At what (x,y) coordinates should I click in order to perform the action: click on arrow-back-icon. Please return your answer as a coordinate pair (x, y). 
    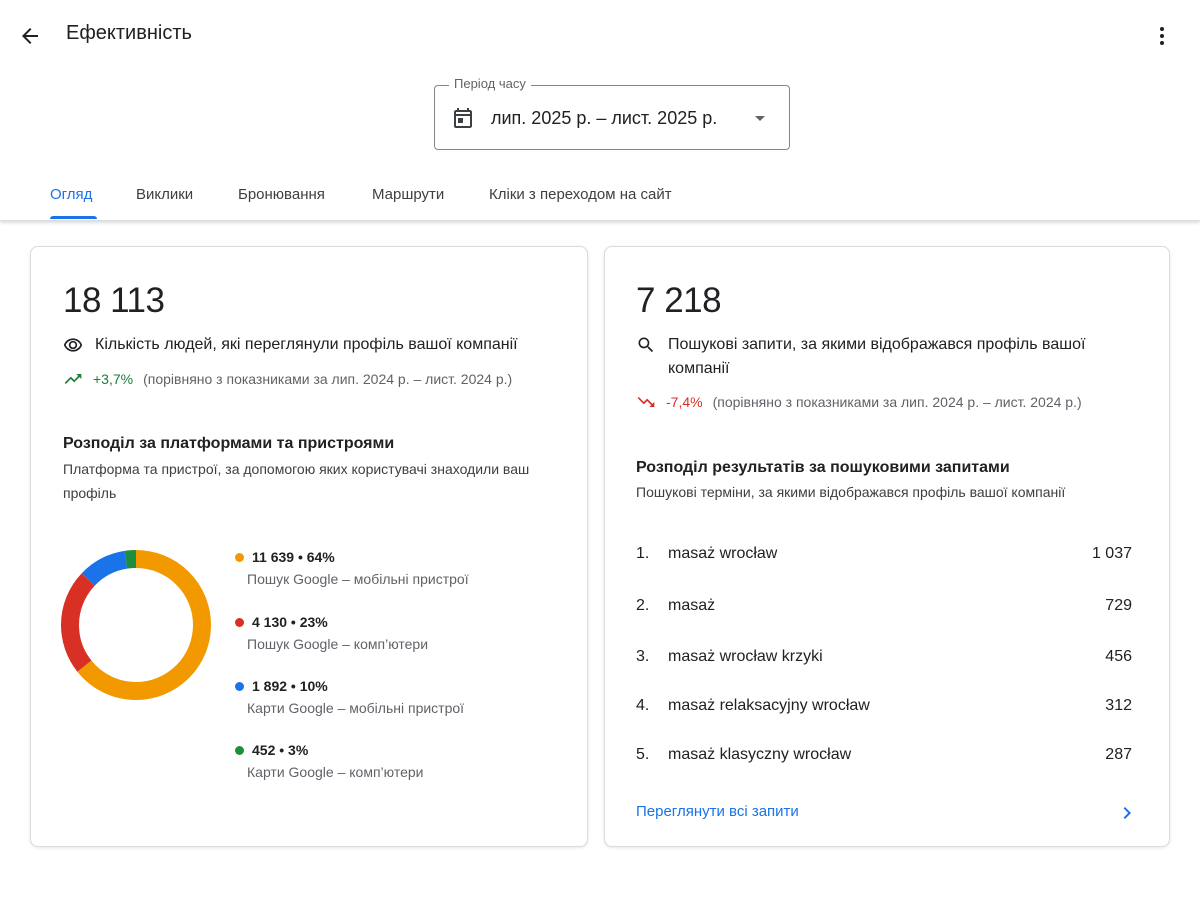
    Looking at the image, I should click on (30, 36).